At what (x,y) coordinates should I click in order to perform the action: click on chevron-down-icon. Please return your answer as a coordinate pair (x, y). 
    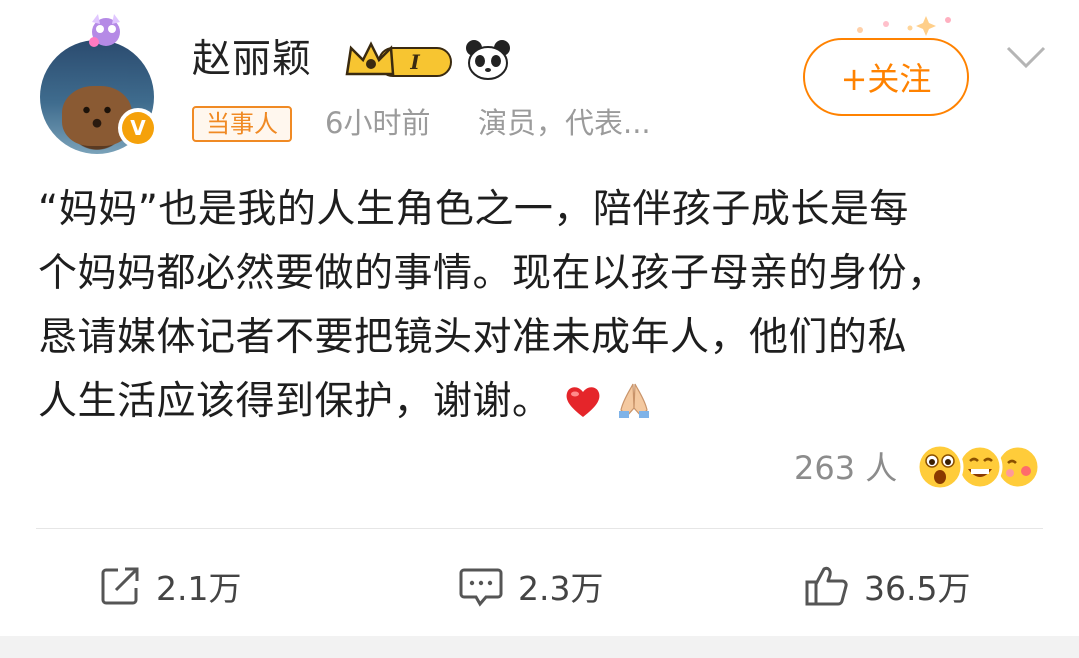
    Looking at the image, I should click on (1026, 57).